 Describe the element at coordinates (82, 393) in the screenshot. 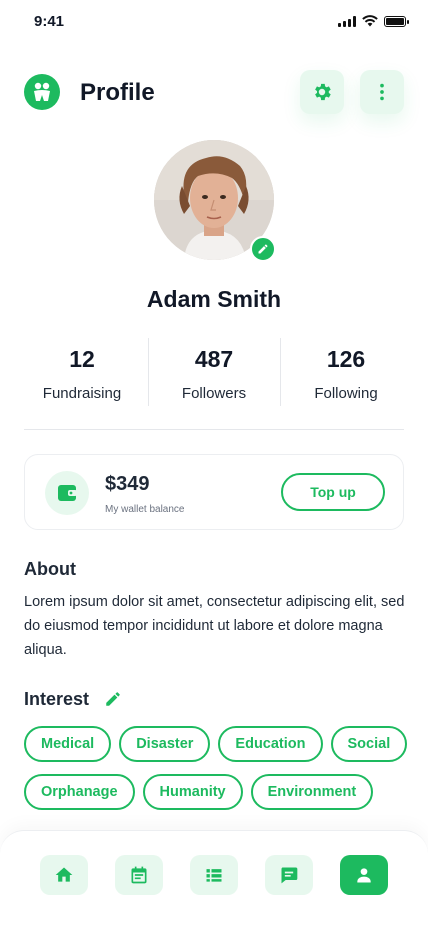

I see `stat-label: Fundraising` at that location.